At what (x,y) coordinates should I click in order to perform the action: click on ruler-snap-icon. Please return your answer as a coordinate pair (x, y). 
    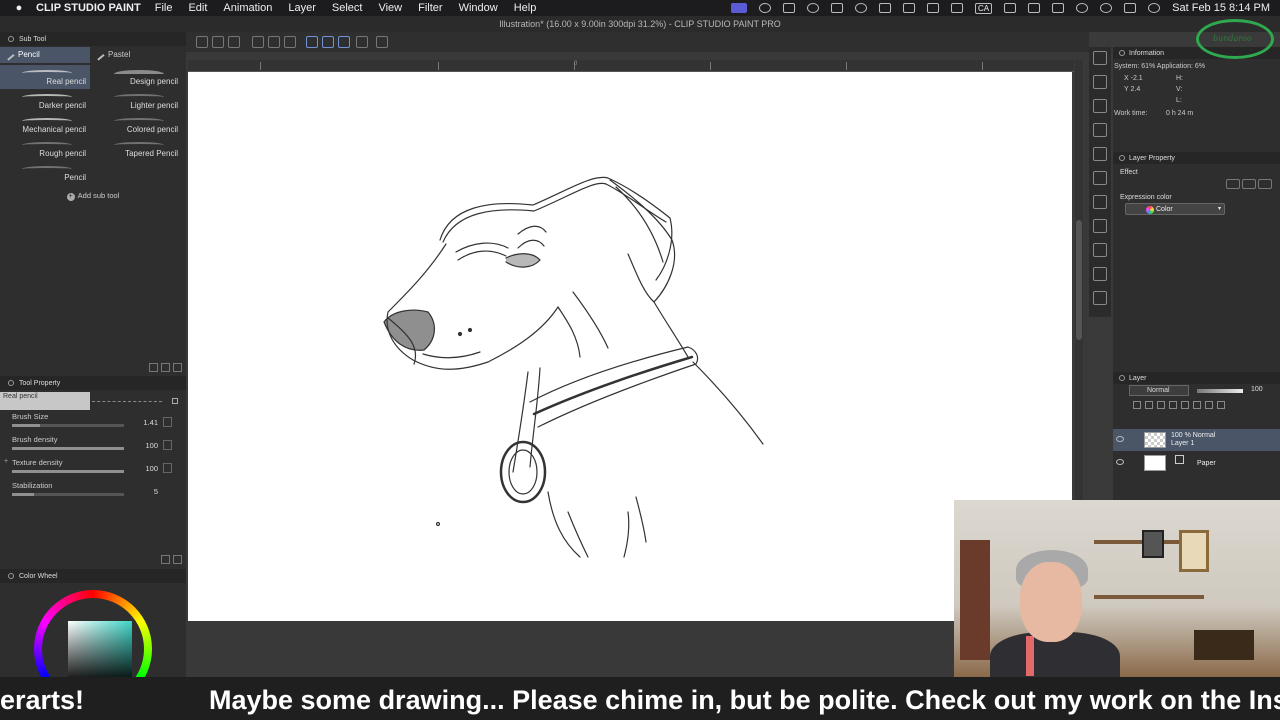
    Looking at the image, I should click on (344, 42).